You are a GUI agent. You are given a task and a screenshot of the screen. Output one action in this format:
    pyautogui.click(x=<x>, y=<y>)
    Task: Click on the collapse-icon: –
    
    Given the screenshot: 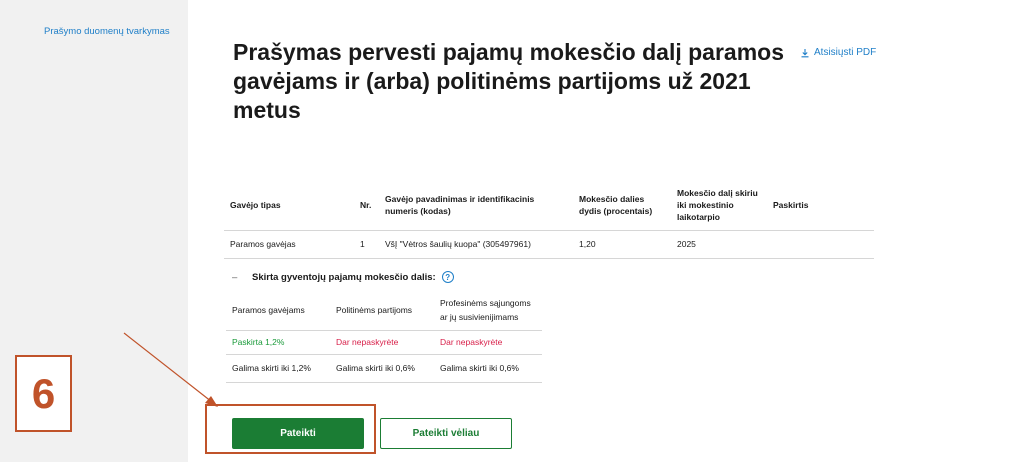 What is the action you would take?
    pyautogui.click(x=237, y=277)
    